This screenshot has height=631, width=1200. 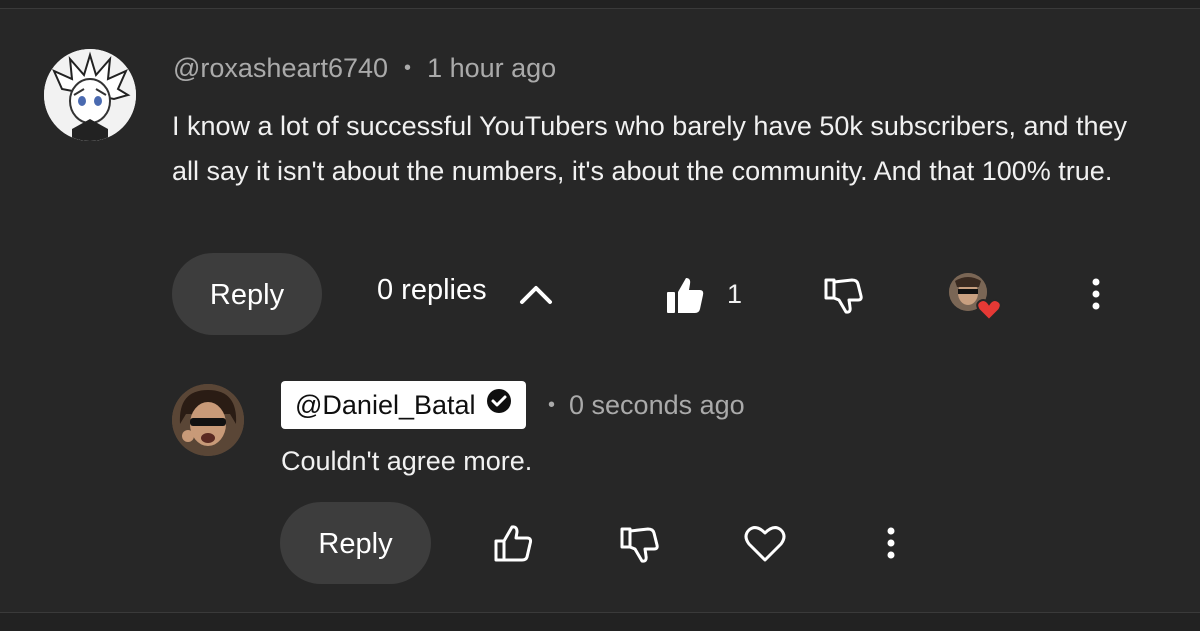 I want to click on reply-meta: • 0 seconds ago, so click(x=646, y=405).